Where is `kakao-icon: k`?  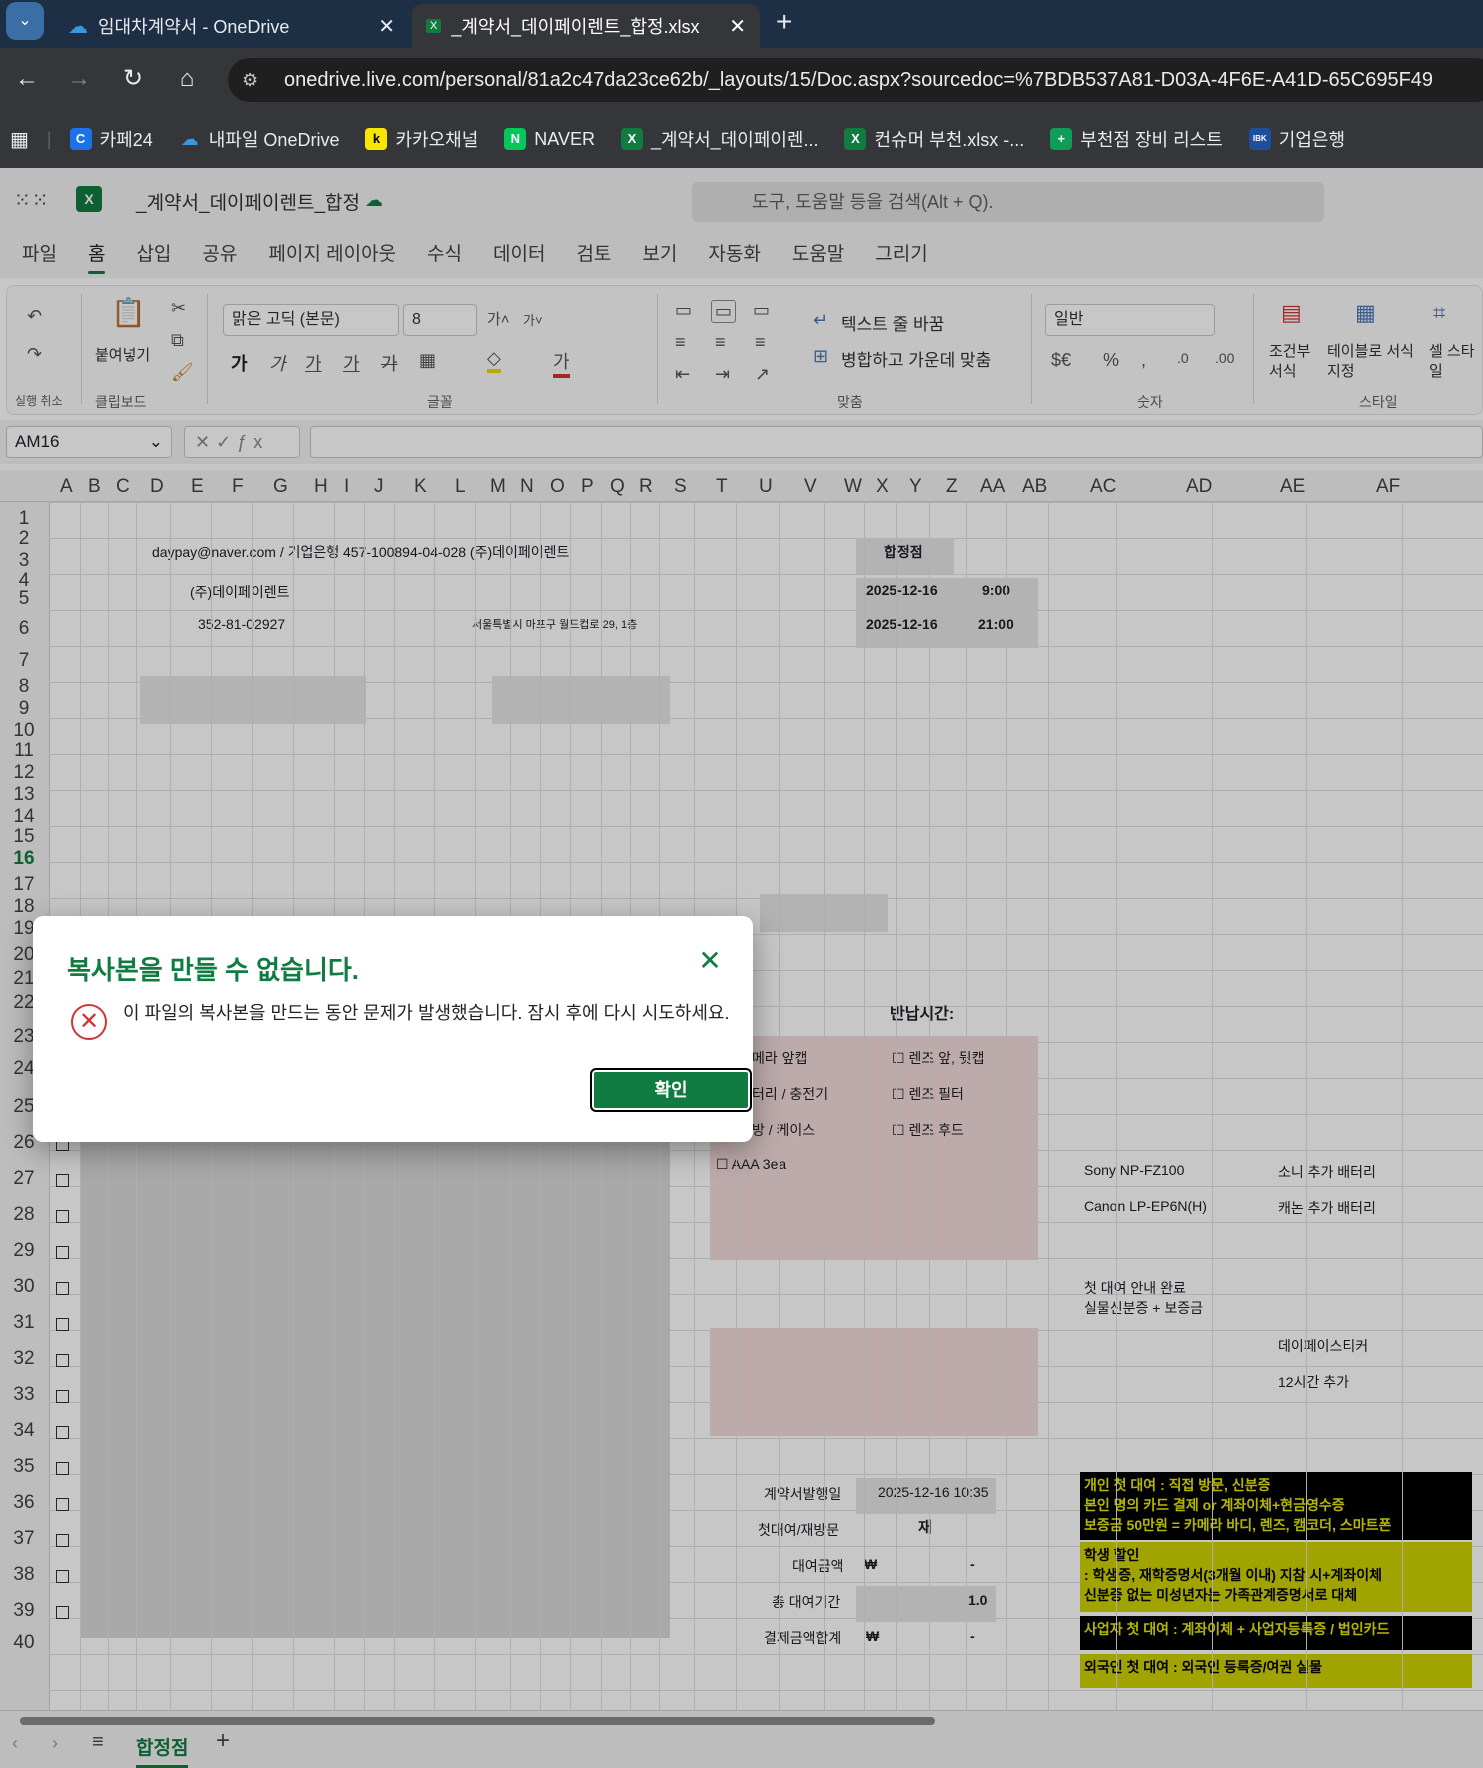
kakao-icon: k is located at coordinates (376, 139).